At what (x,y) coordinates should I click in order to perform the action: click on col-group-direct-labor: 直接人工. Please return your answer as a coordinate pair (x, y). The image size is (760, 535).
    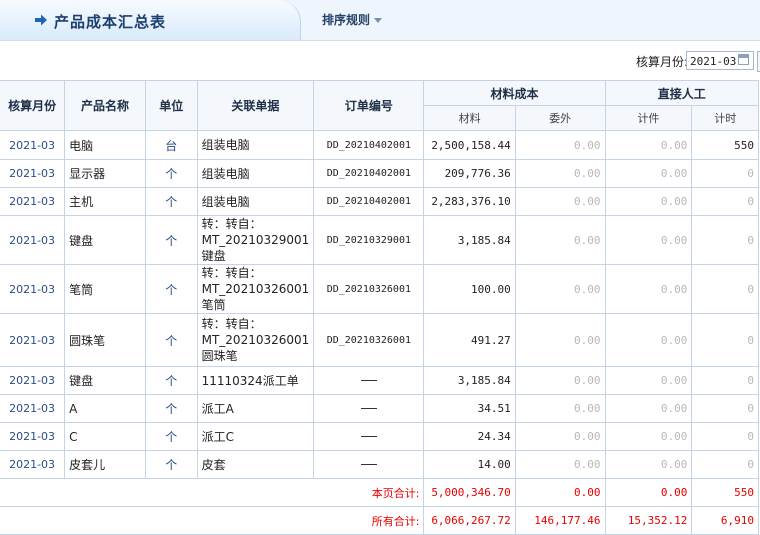
    Looking at the image, I should click on (682, 93).